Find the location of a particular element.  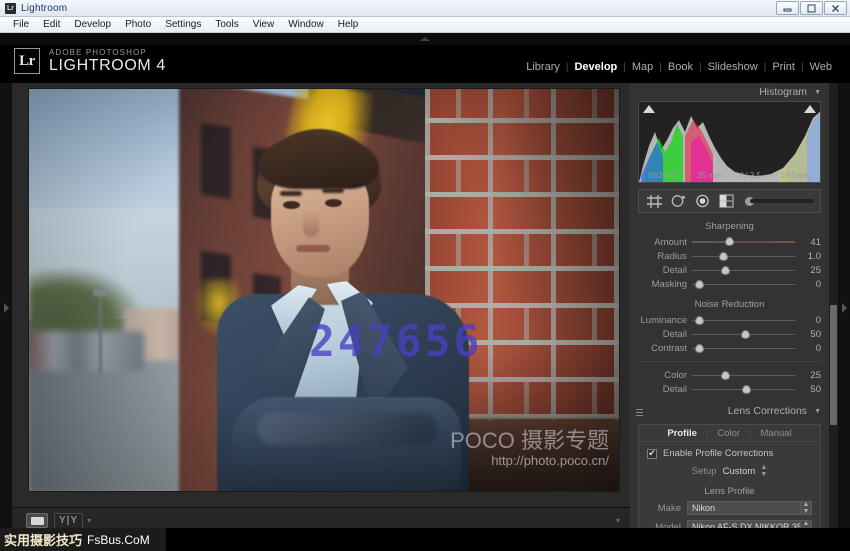

lens-make-row: Make Nikon ▲ ▼ is located at coordinates (729, 508).